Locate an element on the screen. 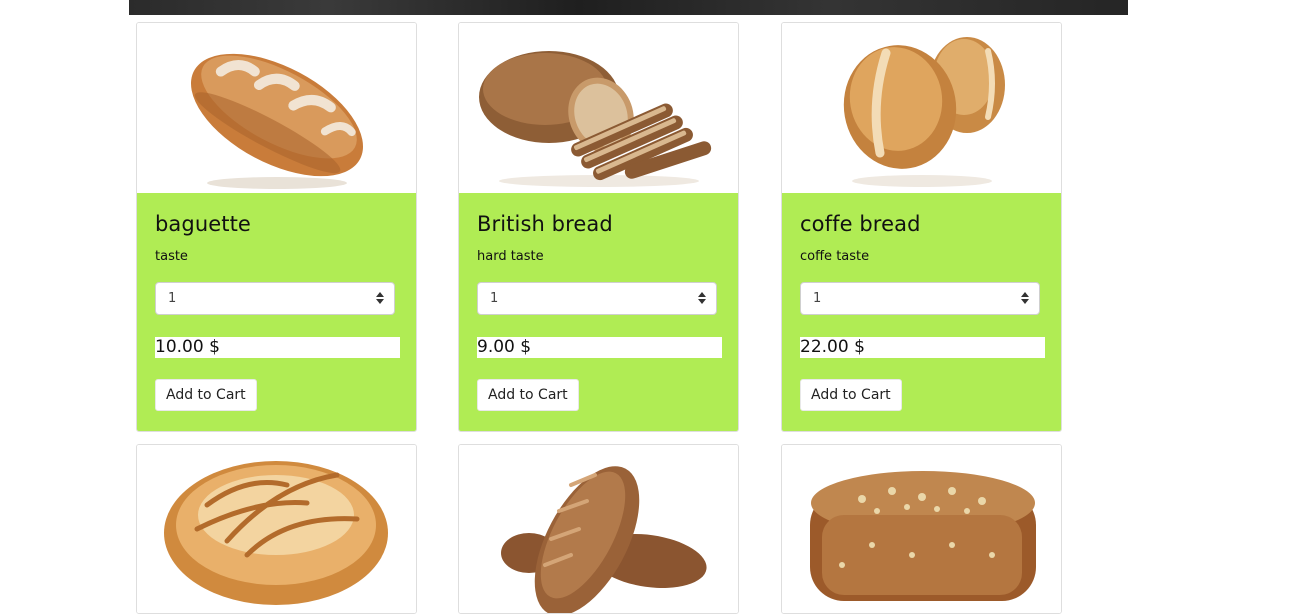 Image resolution: width=1295 pixels, height=614 pixels. sliced-bread-icon is located at coordinates (595, 119).